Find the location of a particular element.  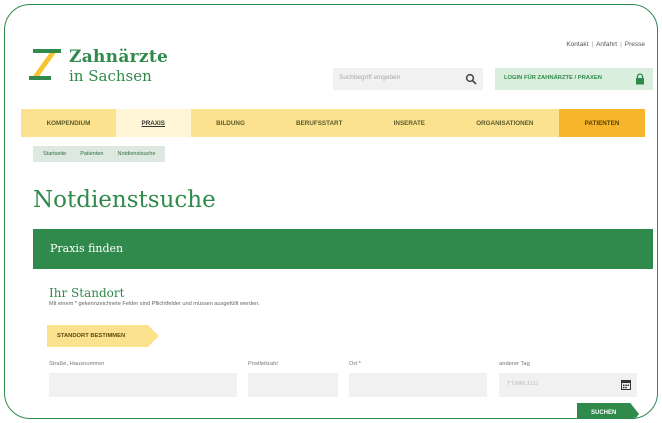

nav-item-praxis: PRAXIS is located at coordinates (153, 123).